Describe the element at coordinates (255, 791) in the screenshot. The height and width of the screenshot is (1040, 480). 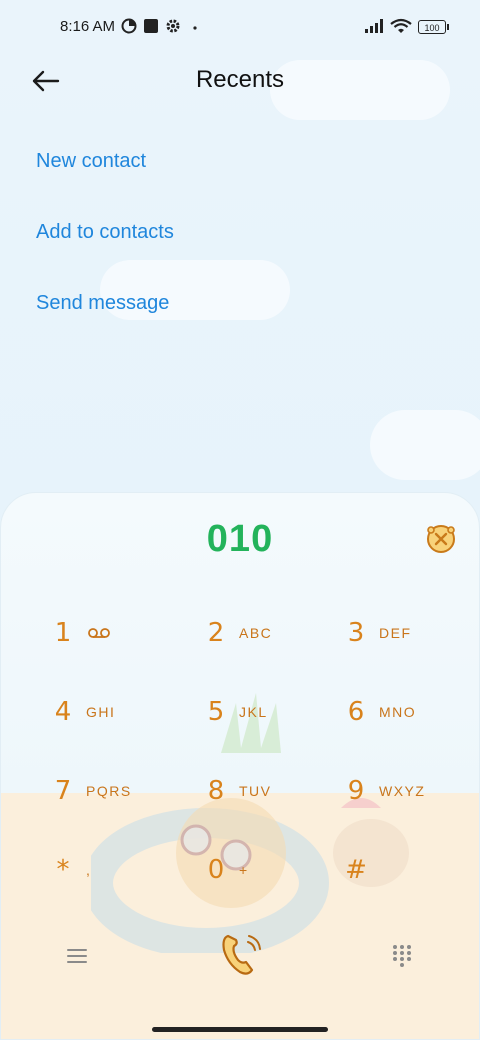
I see `key-letters: TUV` at that location.